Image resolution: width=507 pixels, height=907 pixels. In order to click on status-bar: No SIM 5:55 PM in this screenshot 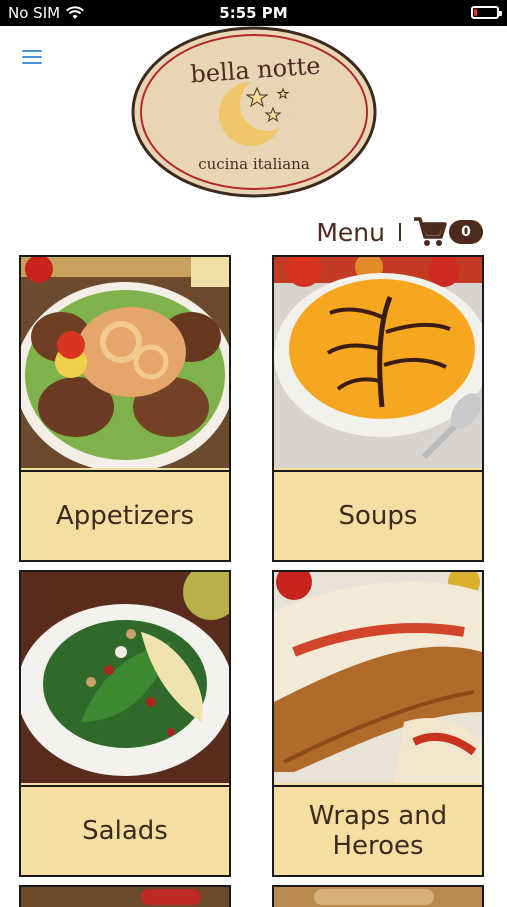, I will do `click(253, 13)`.